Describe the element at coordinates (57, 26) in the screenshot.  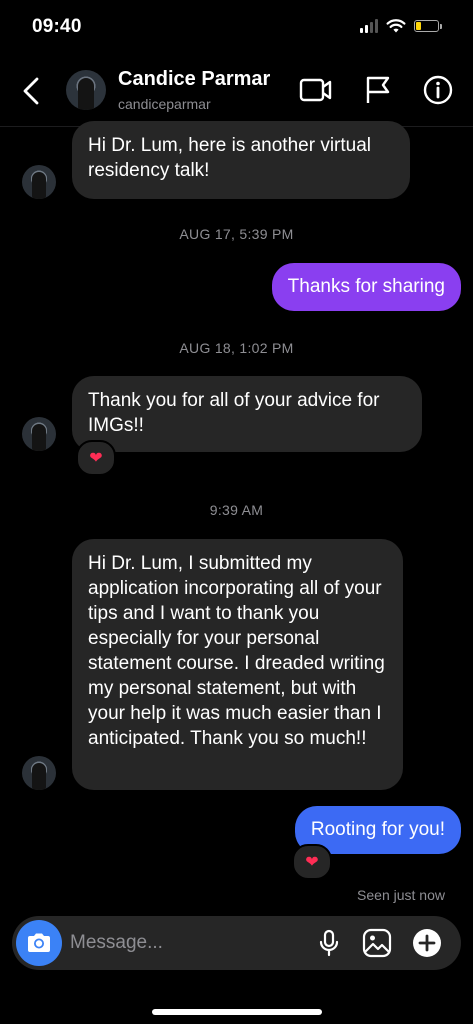
I see `status-time: 09:40` at that location.